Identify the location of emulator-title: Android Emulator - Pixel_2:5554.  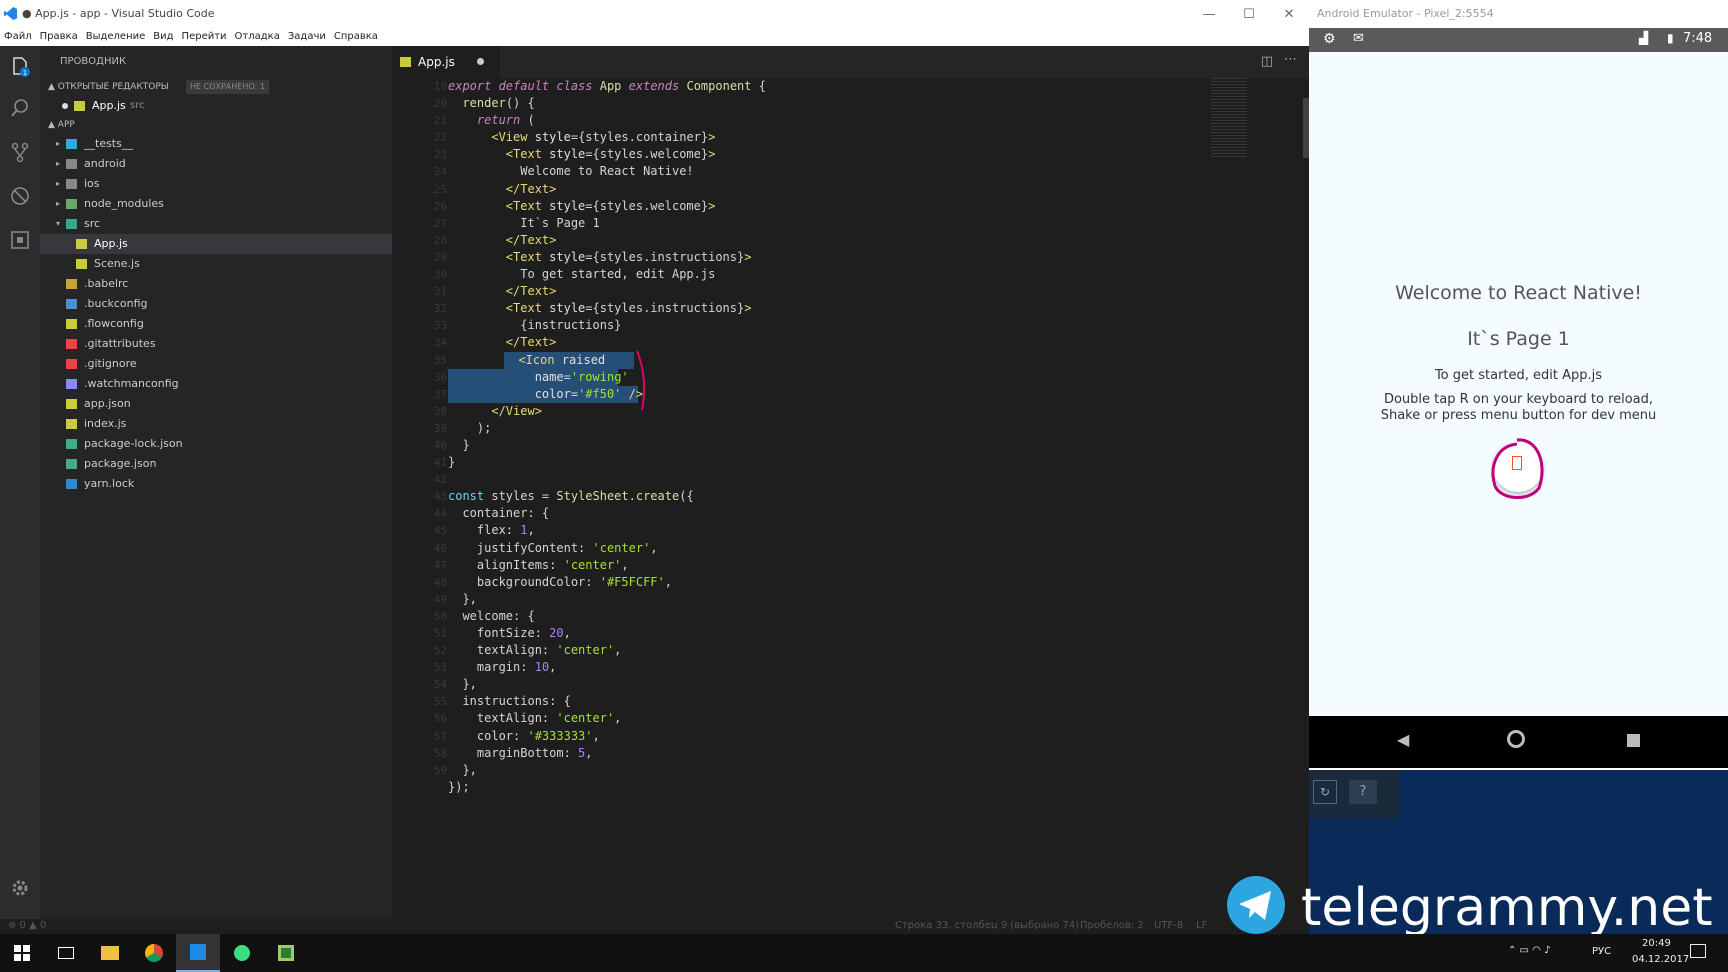
(1518, 14).